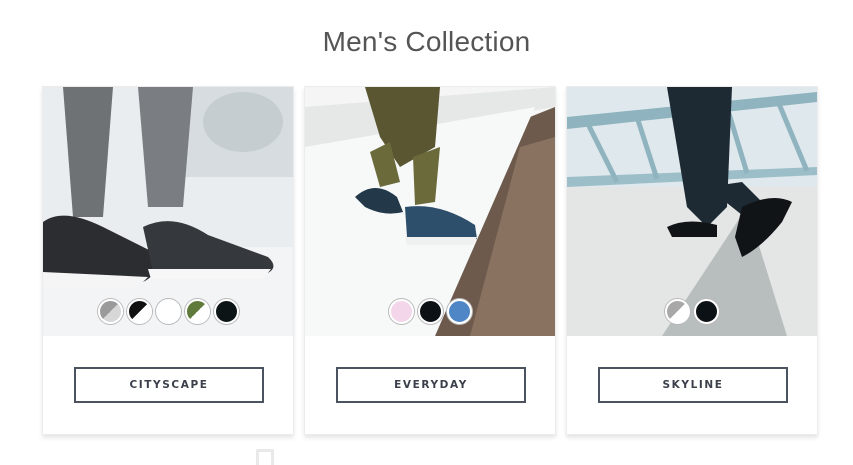 This screenshot has height=465, width=853. What do you see at coordinates (169, 385) in the screenshot?
I see `product-button-cityscape: CITYSCAPE` at bounding box center [169, 385].